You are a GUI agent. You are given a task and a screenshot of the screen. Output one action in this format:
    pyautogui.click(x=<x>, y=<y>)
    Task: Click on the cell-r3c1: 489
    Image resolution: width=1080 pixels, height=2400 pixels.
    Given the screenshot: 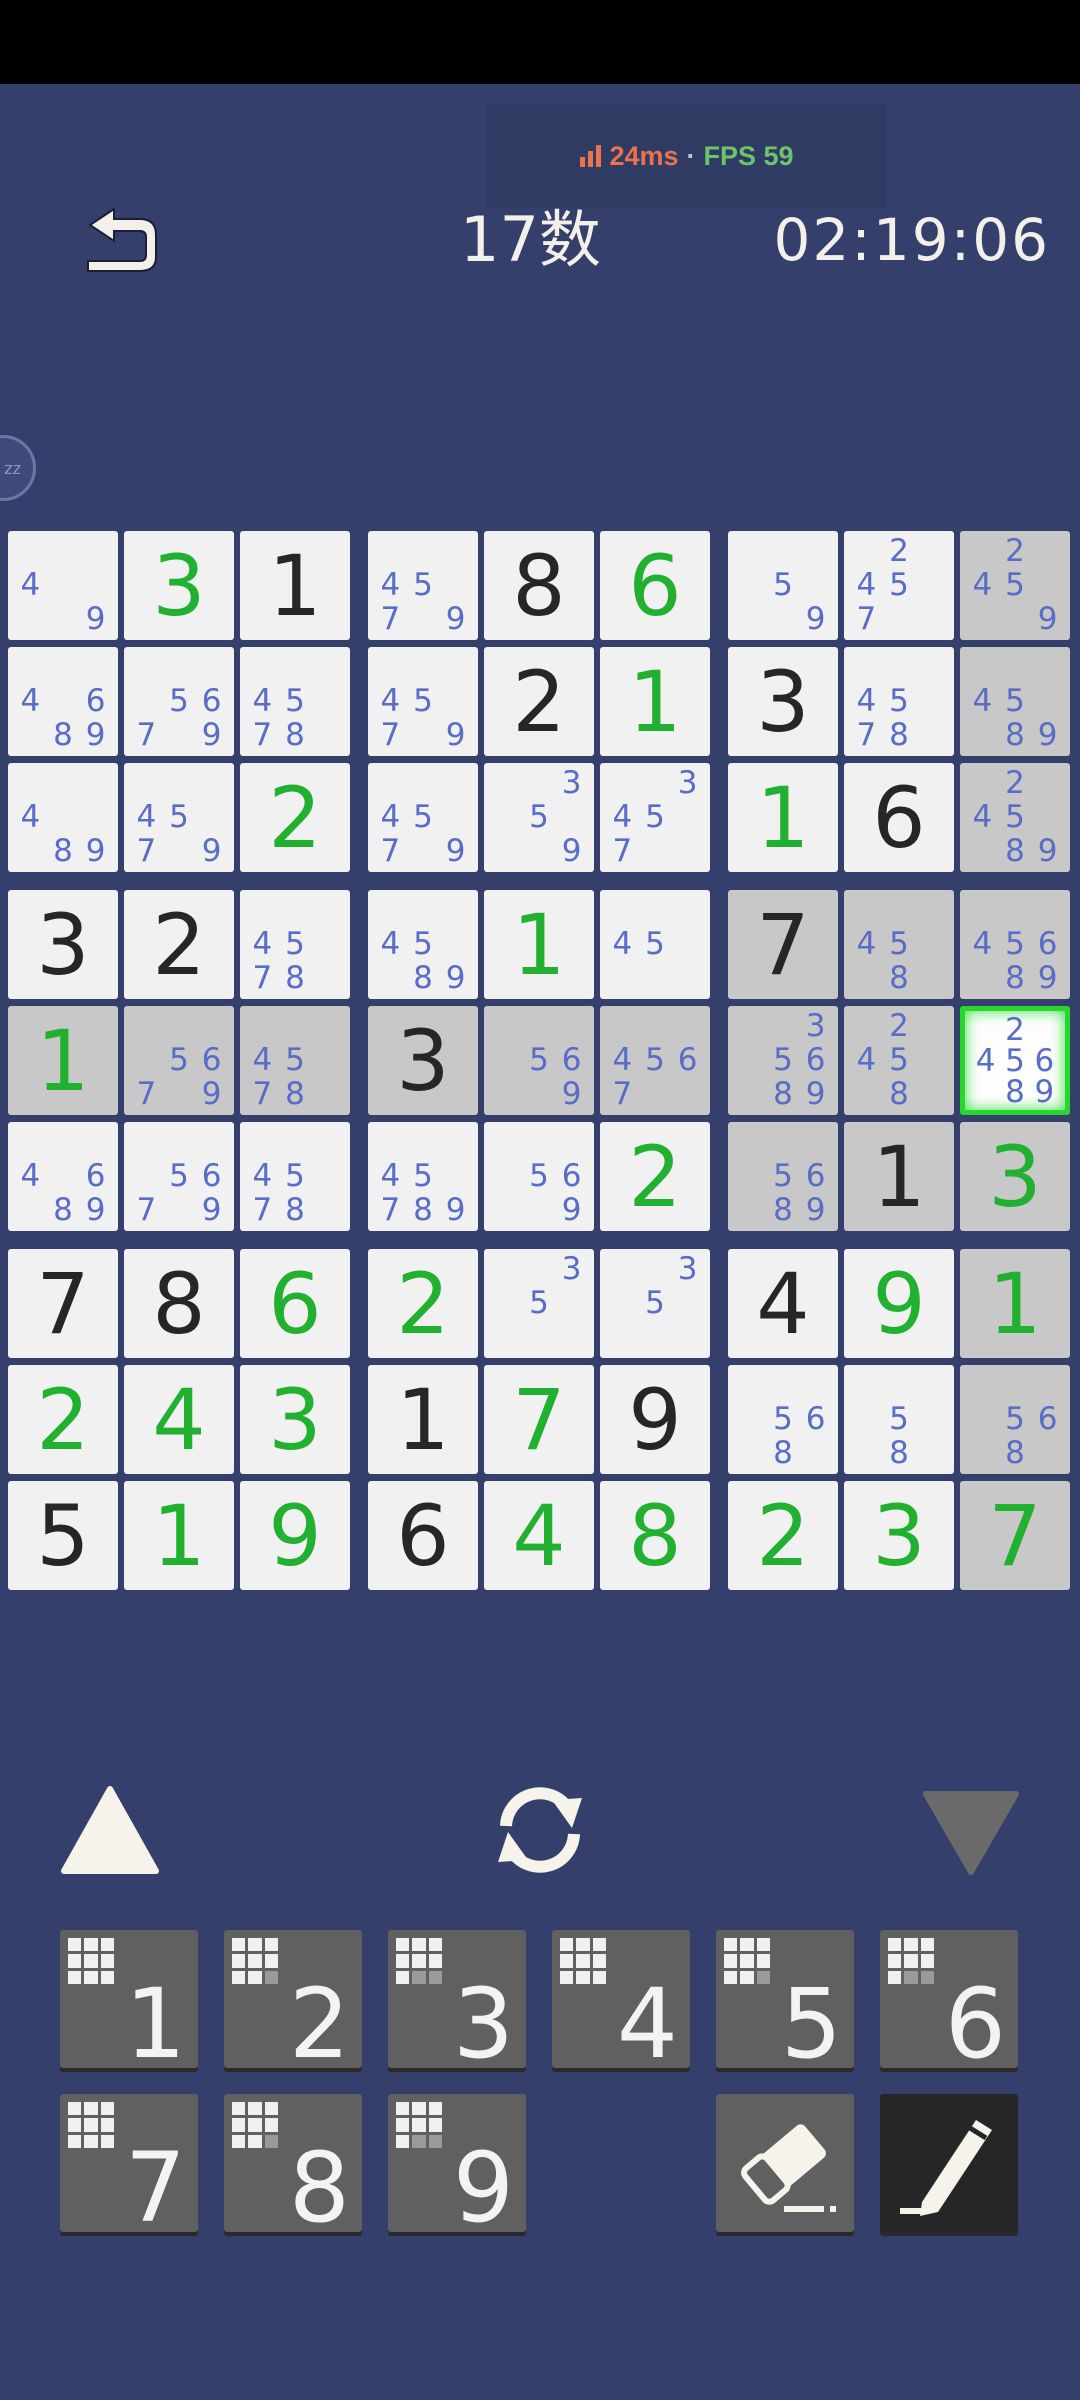 What is the action you would take?
    pyautogui.click(x=63, y=817)
    